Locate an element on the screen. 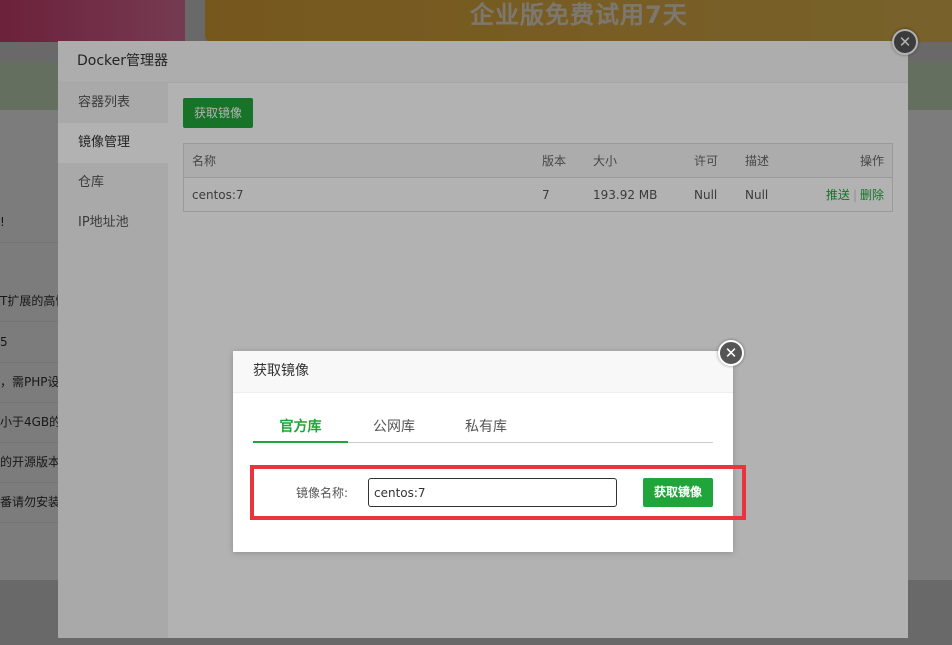  tab-public: 公网库 is located at coordinates (394, 427).